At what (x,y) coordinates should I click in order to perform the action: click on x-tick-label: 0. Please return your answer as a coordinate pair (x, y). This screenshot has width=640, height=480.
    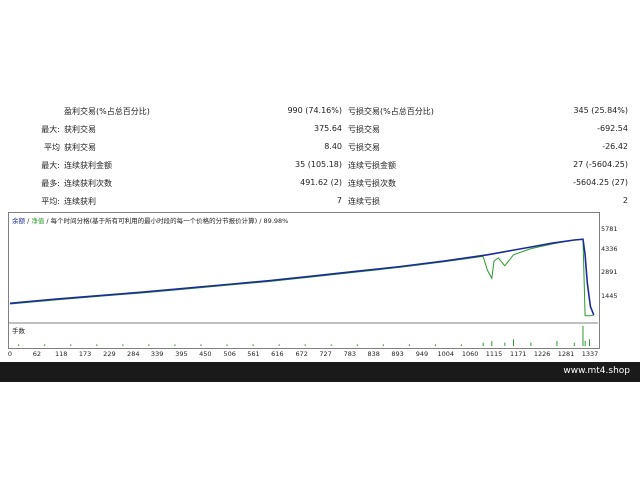
    Looking at the image, I should click on (10, 354).